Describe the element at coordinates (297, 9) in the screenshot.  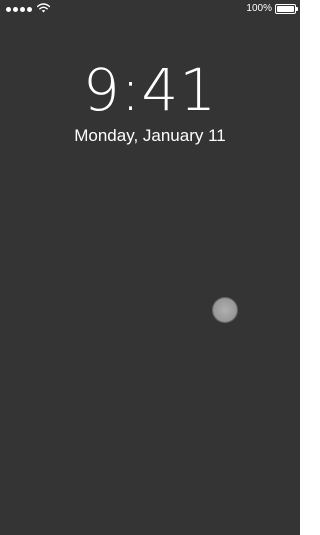
I see `battery-tip` at that location.